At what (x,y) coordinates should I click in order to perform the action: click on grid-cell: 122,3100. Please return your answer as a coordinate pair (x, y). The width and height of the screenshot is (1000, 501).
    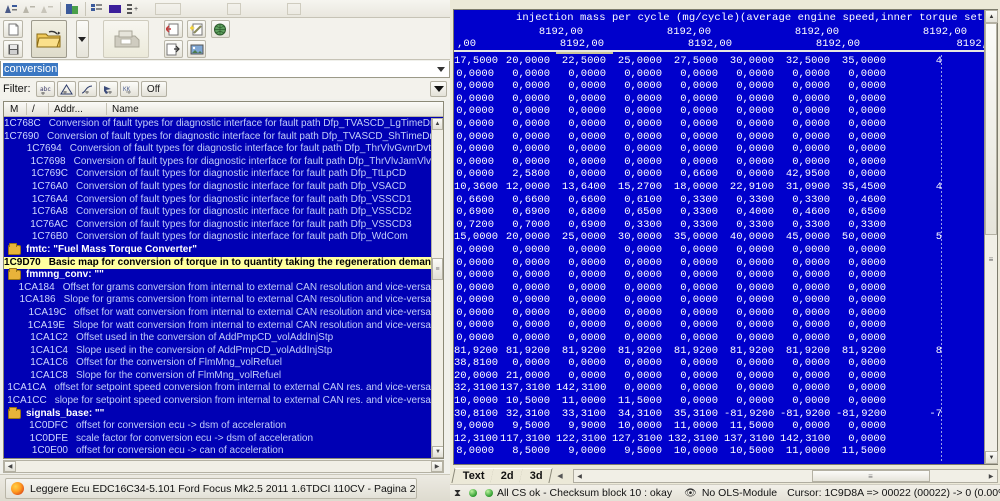
    Looking at the image, I should click on (584, 439).